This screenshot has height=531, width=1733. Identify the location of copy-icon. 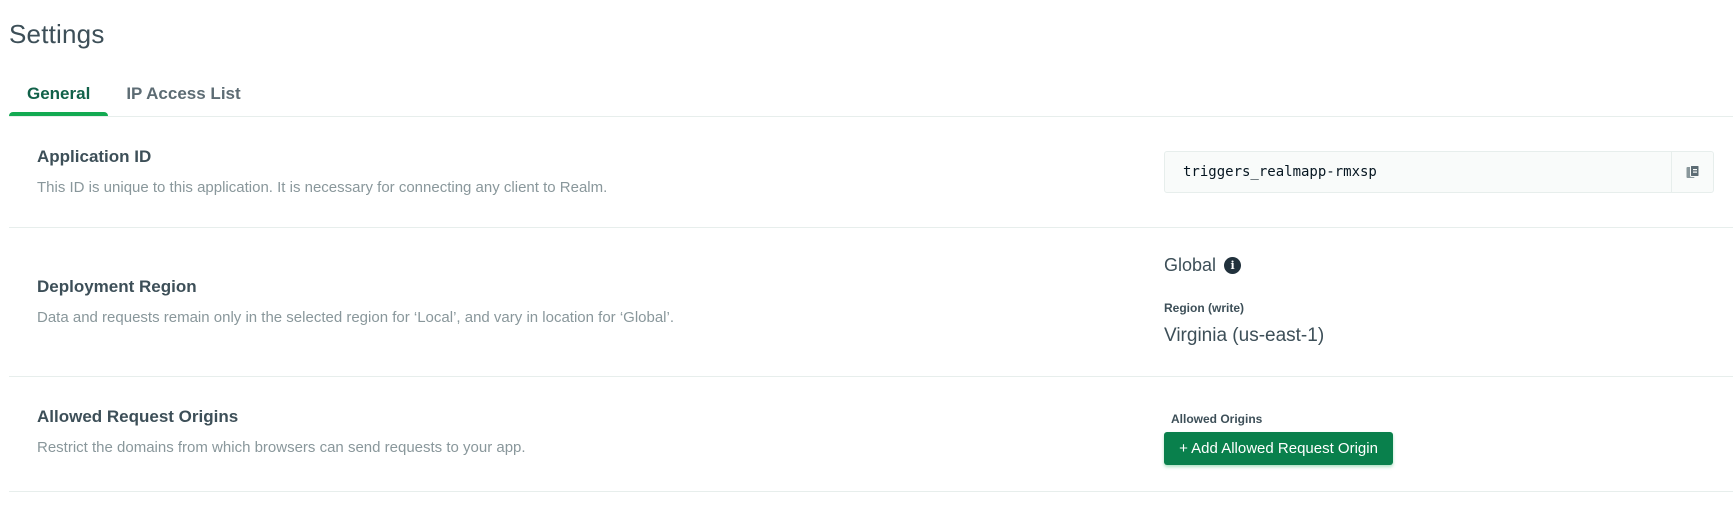
(1692, 171).